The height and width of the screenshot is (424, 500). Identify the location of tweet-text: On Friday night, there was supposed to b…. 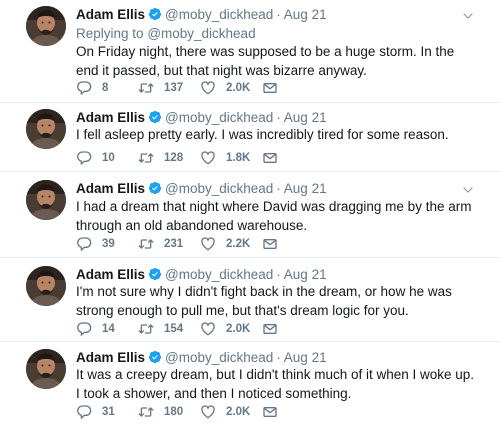
(265, 61).